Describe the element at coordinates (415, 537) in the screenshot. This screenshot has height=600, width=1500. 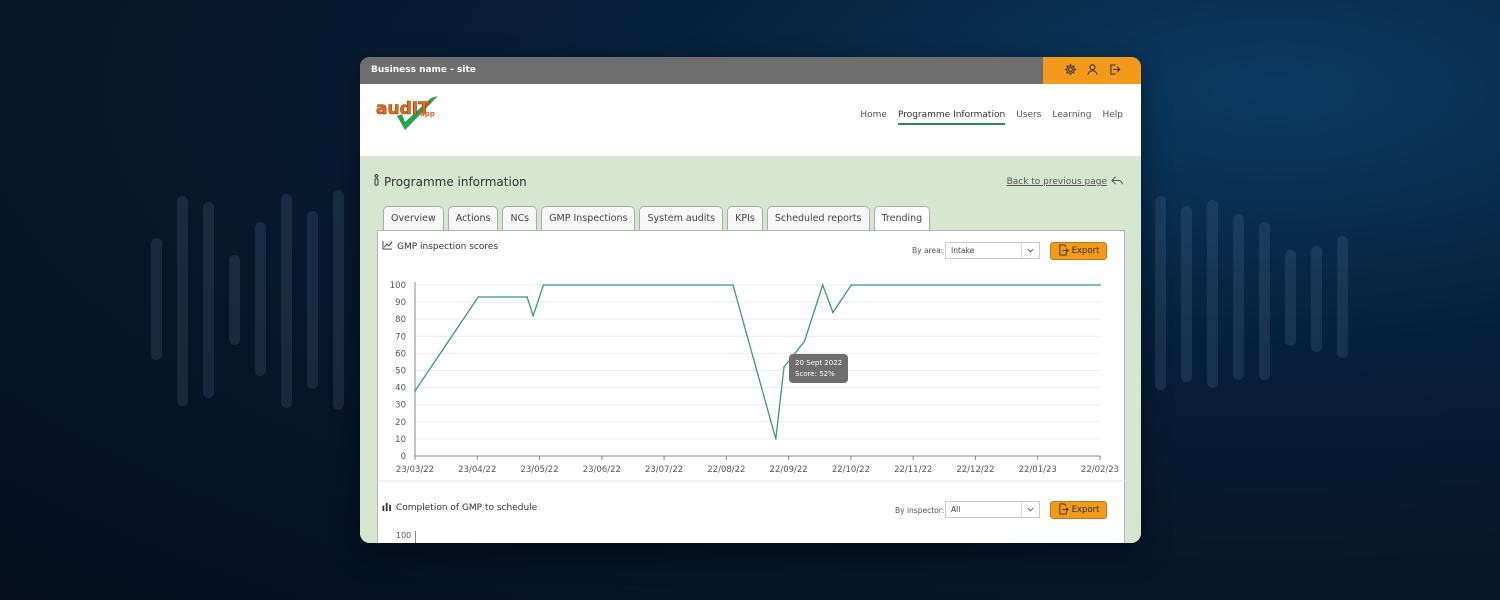
I see `completion-y-axis` at that location.